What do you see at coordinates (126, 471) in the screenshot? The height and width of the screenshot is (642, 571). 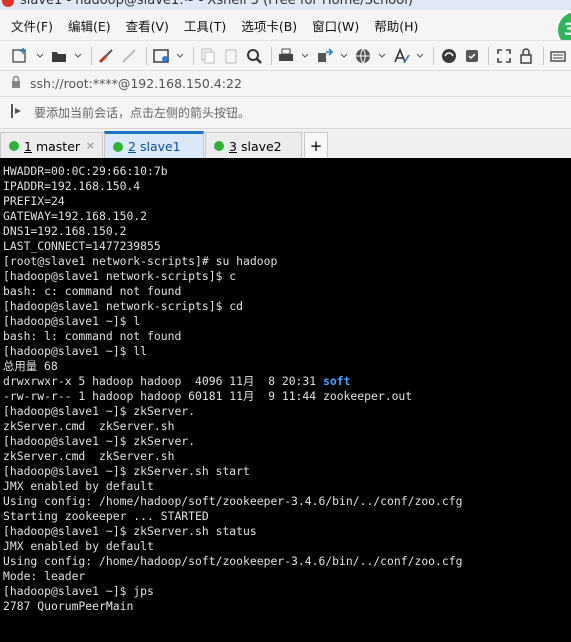 I see `terminal-line: [hadoop@slave1 ~]$ zkServer.sh start` at bounding box center [126, 471].